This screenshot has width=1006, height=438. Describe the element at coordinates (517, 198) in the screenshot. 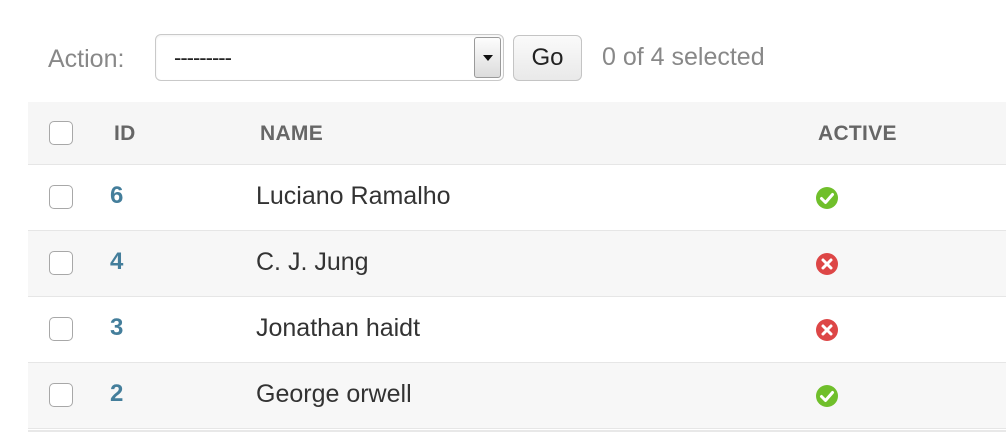

I see `table-row: 6 Luciano Ramalho` at that location.